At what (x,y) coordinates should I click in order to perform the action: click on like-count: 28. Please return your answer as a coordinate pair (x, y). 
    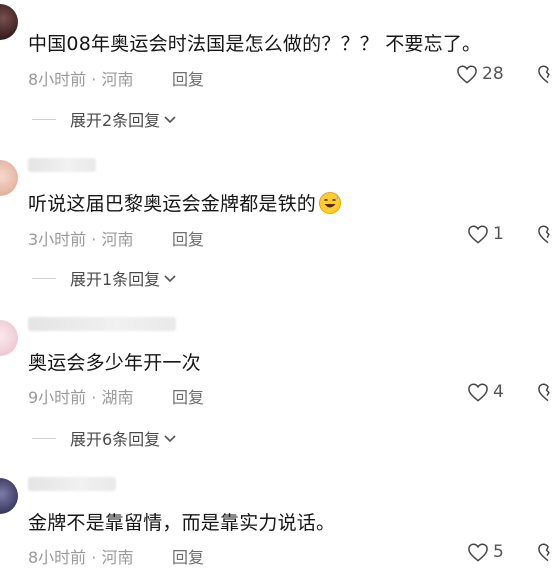
    Looking at the image, I should click on (493, 74).